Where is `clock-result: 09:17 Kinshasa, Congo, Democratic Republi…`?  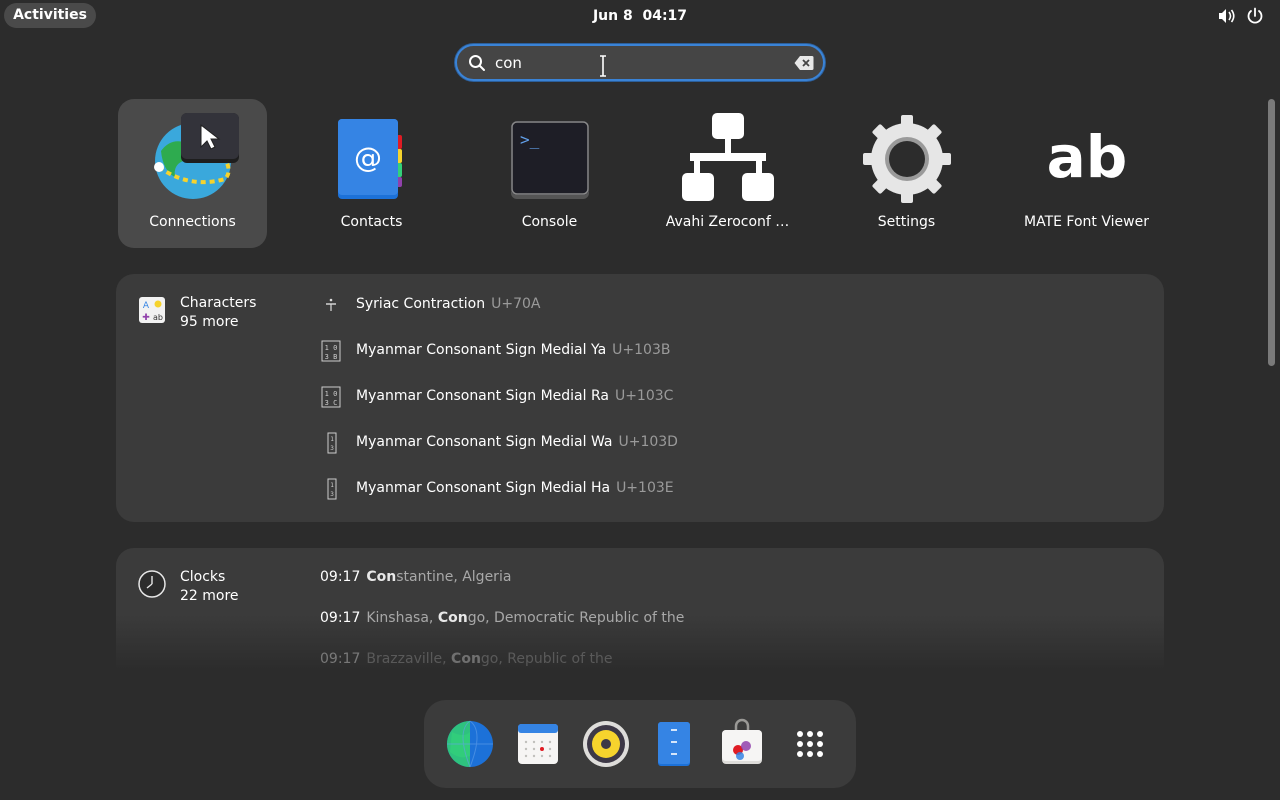 clock-result: 09:17 Kinshasa, Congo, Democratic Republi… is located at coordinates (502, 618).